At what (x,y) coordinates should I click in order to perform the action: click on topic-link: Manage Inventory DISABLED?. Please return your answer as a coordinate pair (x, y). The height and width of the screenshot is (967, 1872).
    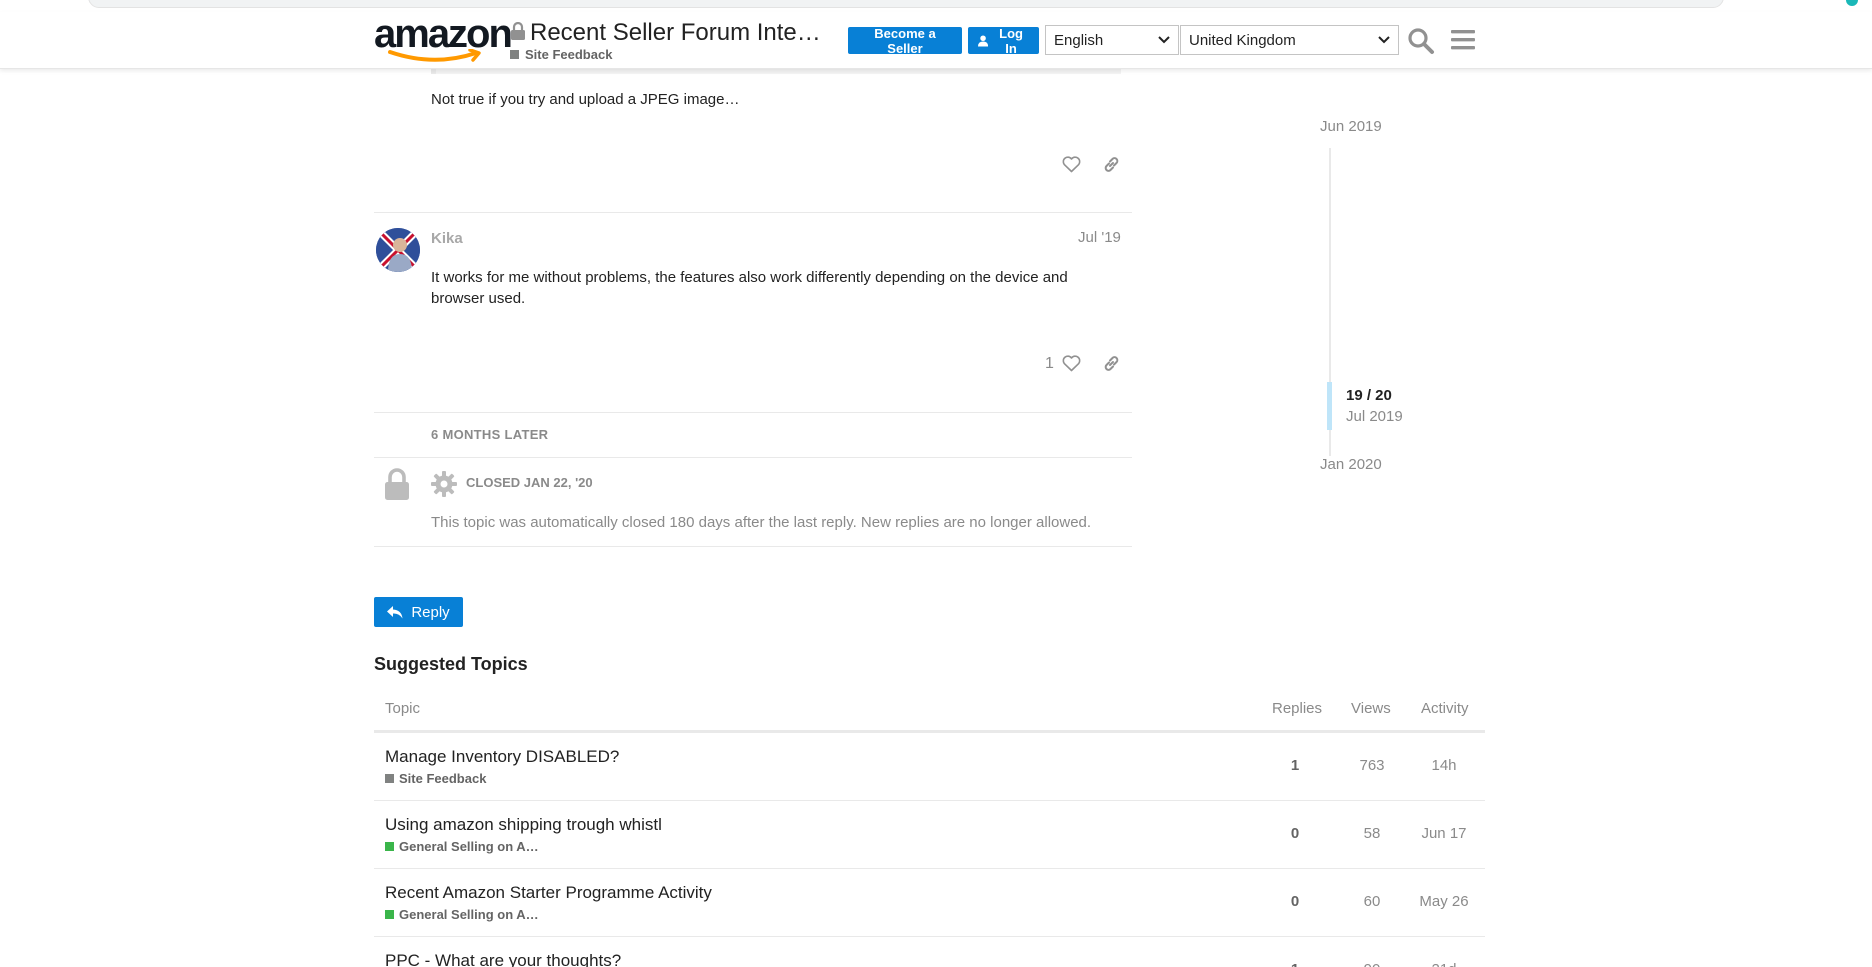
    Looking at the image, I should click on (502, 757).